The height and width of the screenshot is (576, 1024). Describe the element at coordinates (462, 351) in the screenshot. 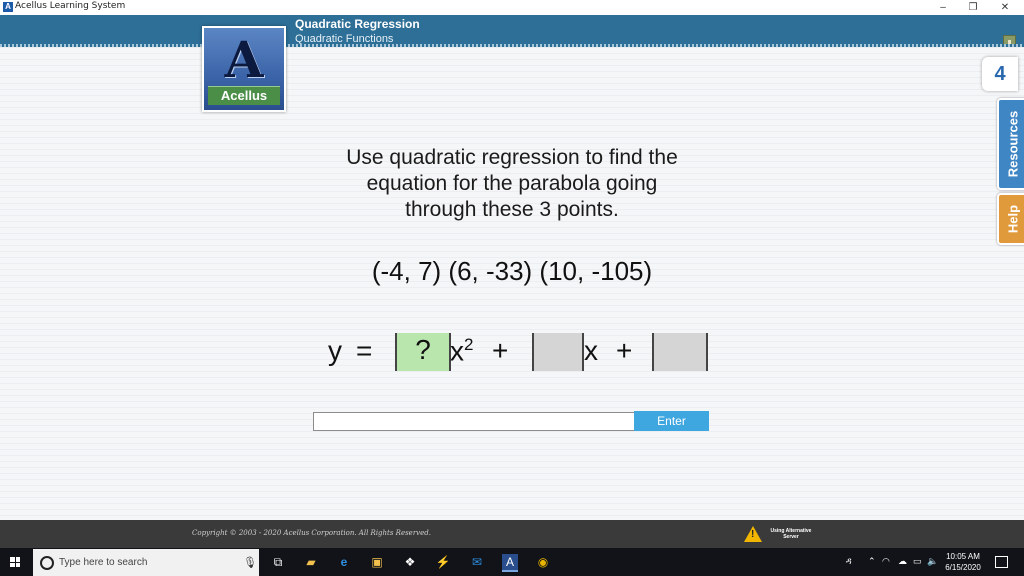

I see `x-squared-term: x2` at that location.